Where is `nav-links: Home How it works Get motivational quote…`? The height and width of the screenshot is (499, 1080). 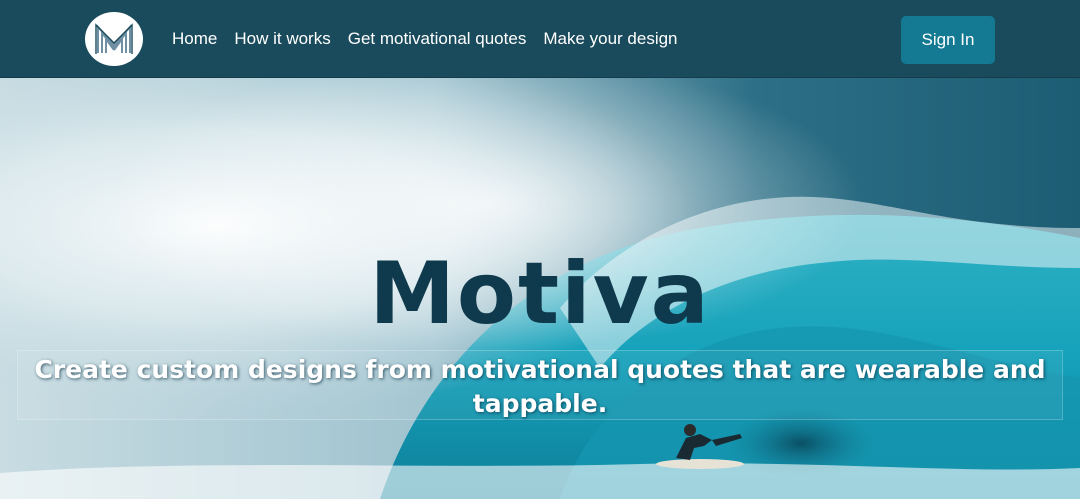
nav-links: Home How it works Get motivational quote… is located at coordinates (433, 39).